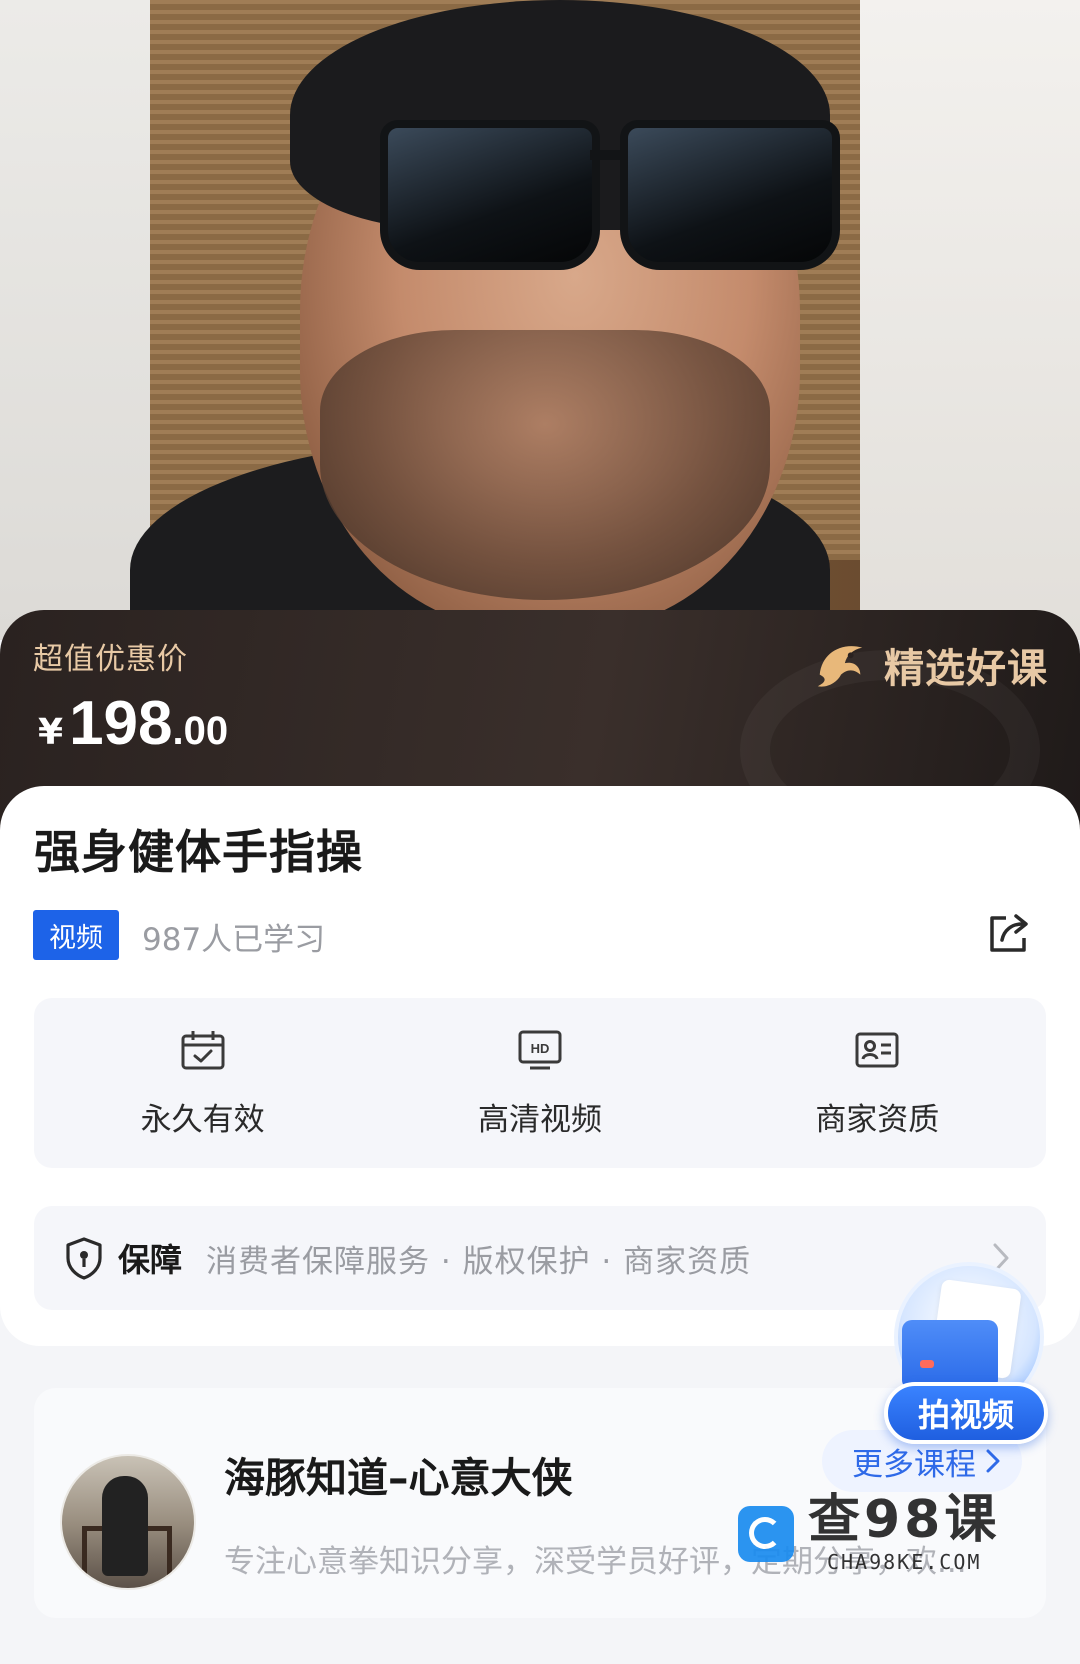 The width and height of the screenshot is (1080, 1664). I want to click on course-title: 强身健体手指操, so click(198, 852).